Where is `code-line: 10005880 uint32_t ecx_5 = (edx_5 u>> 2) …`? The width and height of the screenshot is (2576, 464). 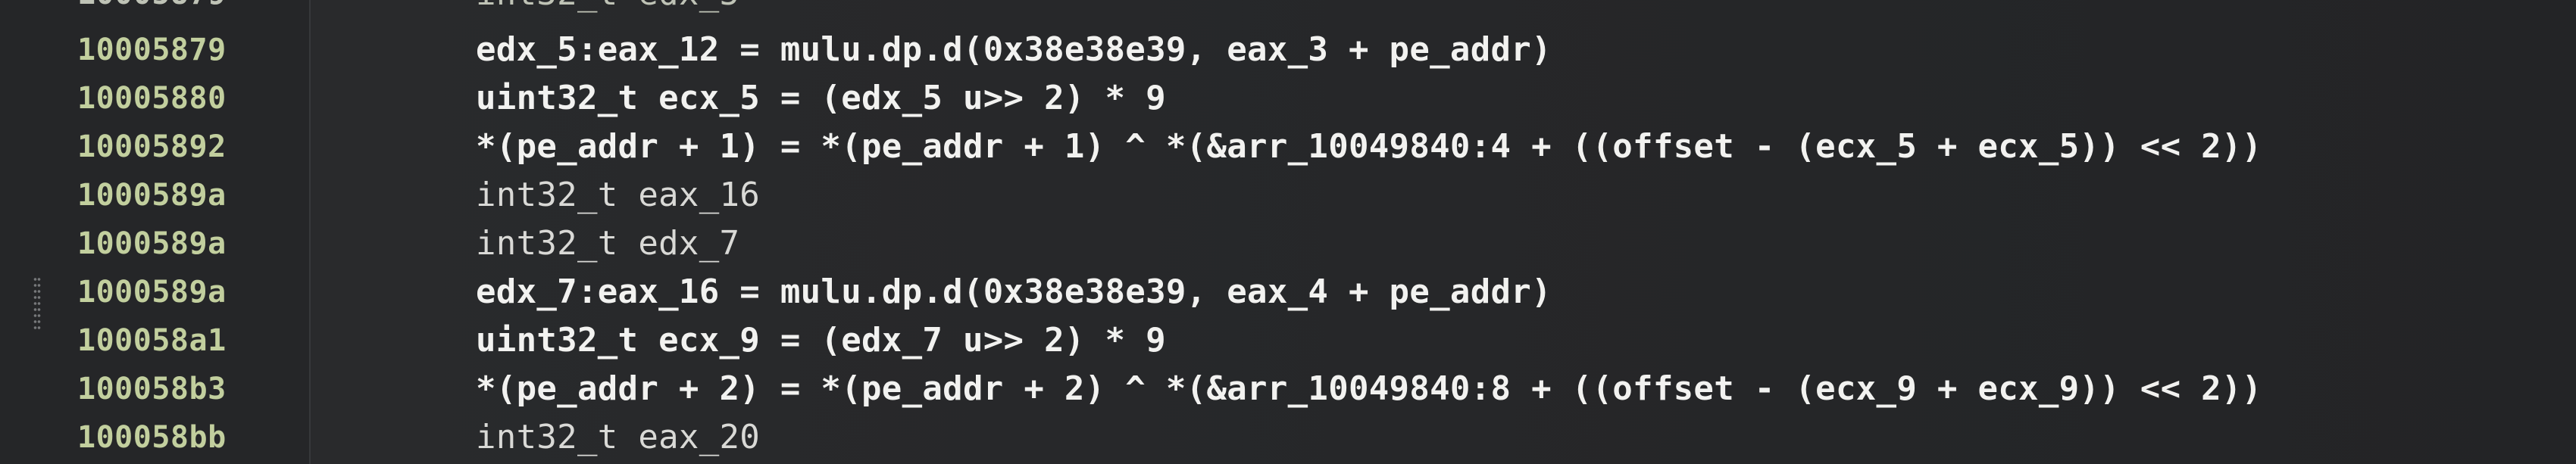
code-line: 10005880 uint32_t ecx_5 = (edx_5 u>> 2) … is located at coordinates (1288, 98).